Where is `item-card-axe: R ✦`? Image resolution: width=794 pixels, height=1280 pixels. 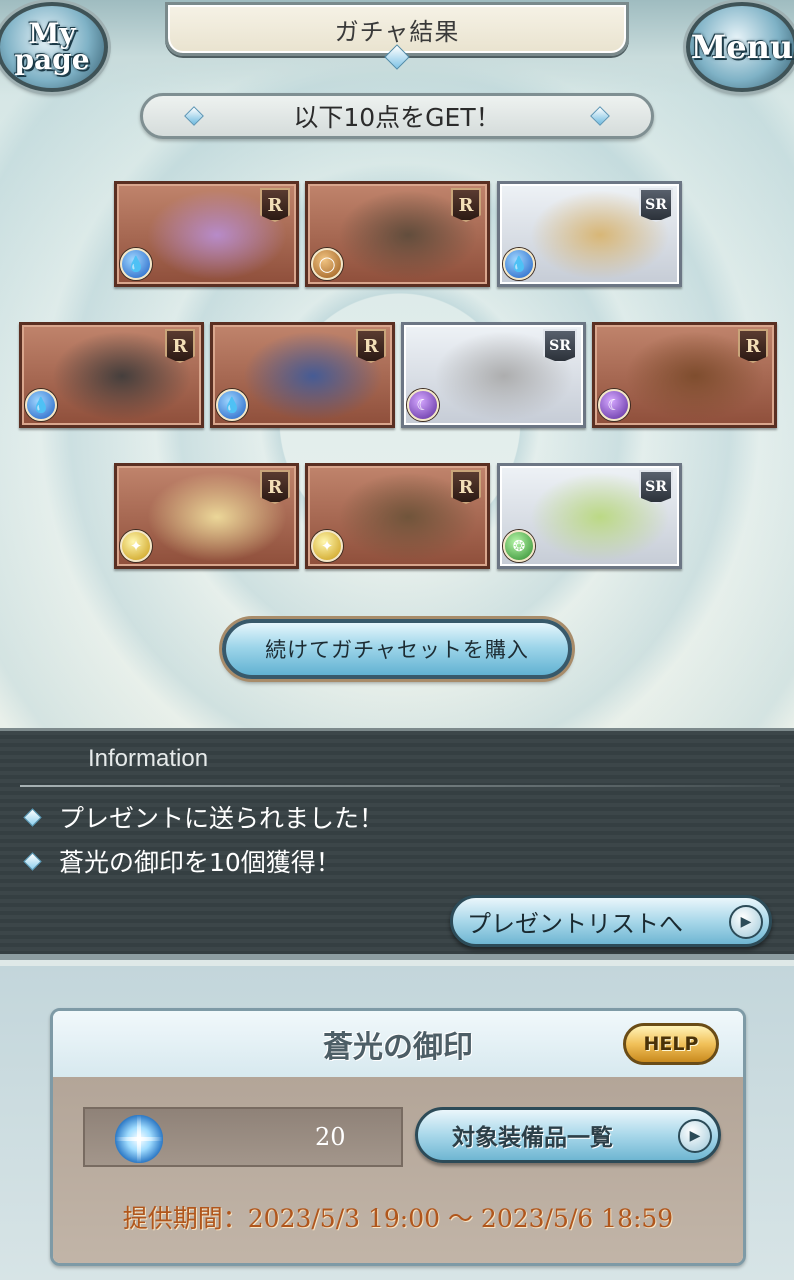 item-card-axe: R ✦ is located at coordinates (397, 516).